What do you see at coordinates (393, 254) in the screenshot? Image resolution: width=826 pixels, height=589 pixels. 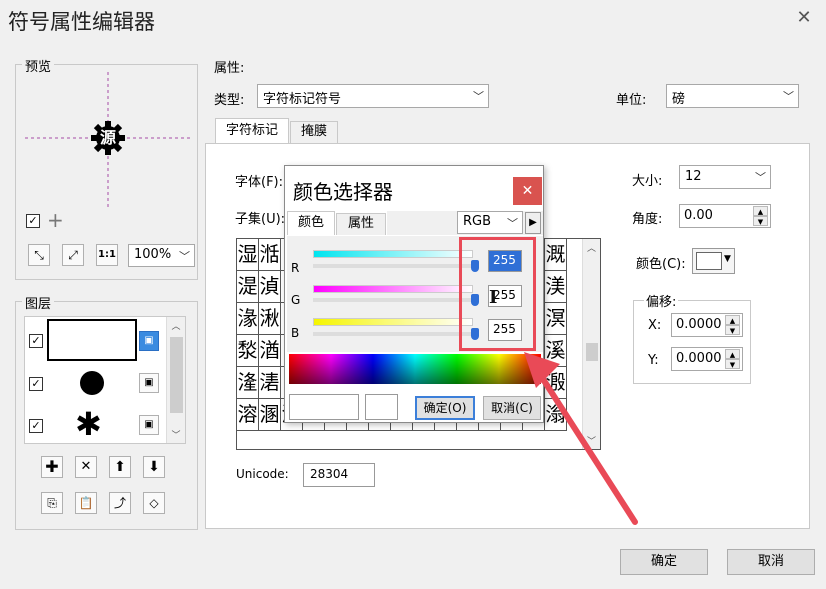 I see `r-slider-track` at bounding box center [393, 254].